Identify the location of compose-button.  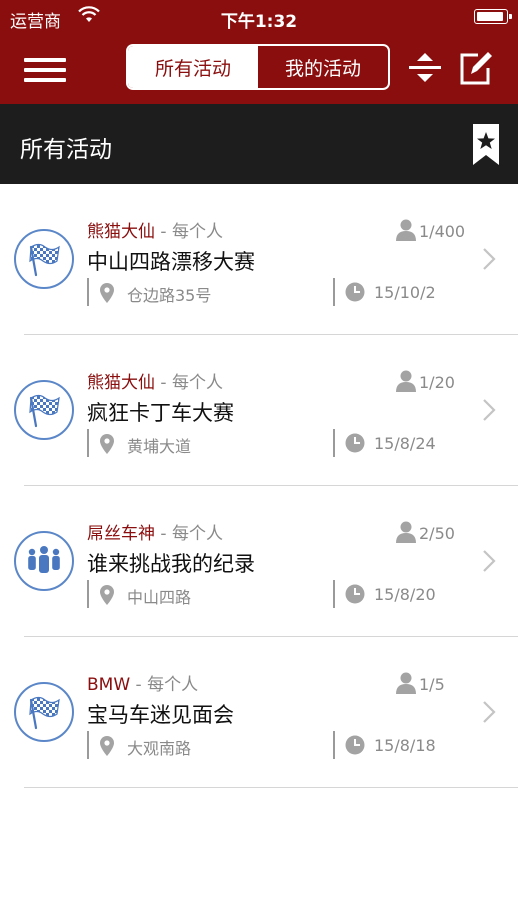
(476, 68).